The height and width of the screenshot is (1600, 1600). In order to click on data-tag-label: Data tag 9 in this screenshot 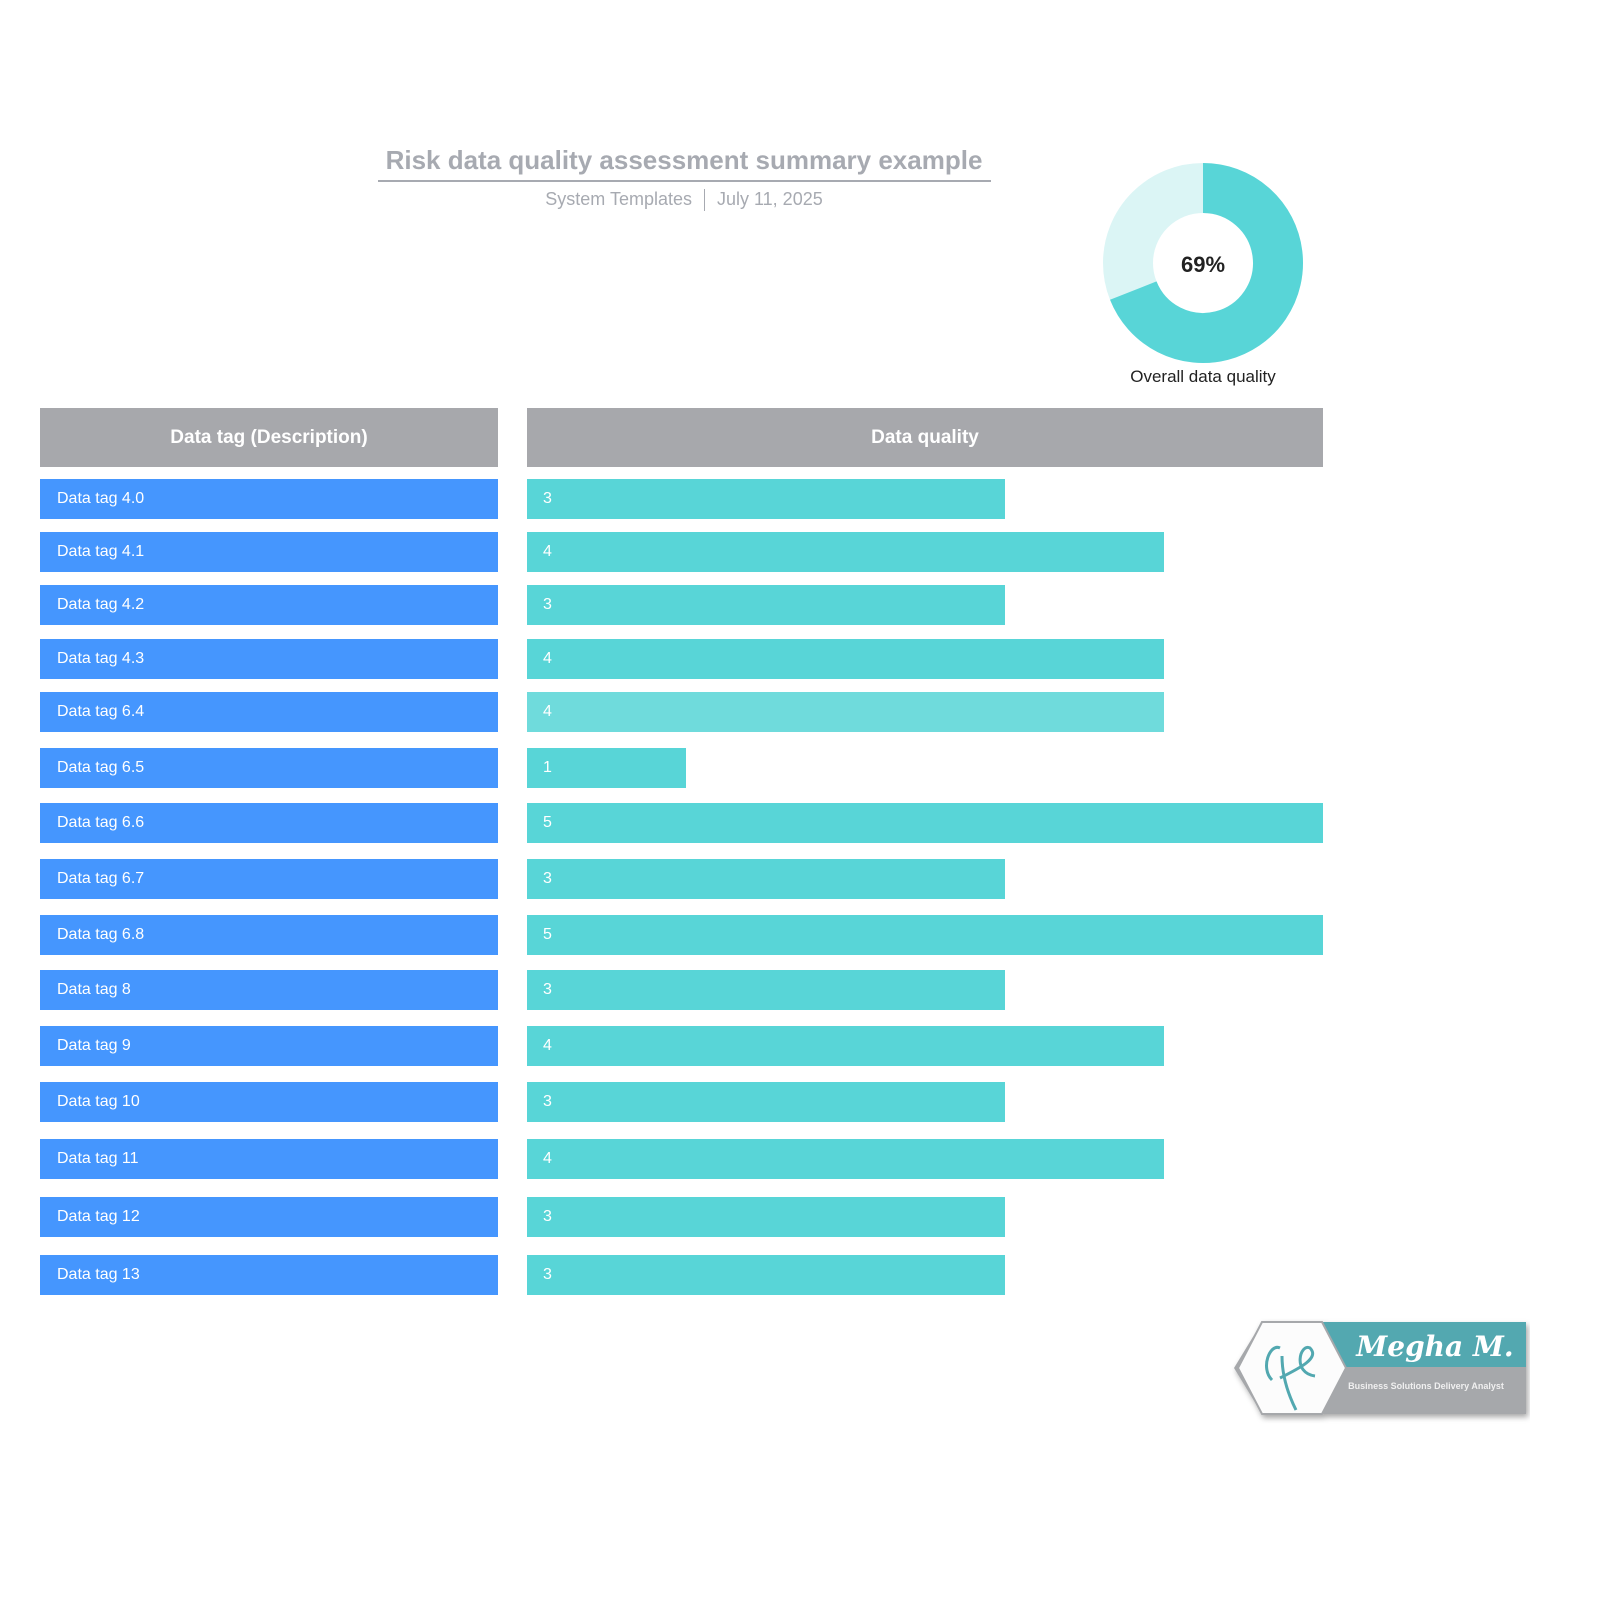, I will do `click(269, 1046)`.